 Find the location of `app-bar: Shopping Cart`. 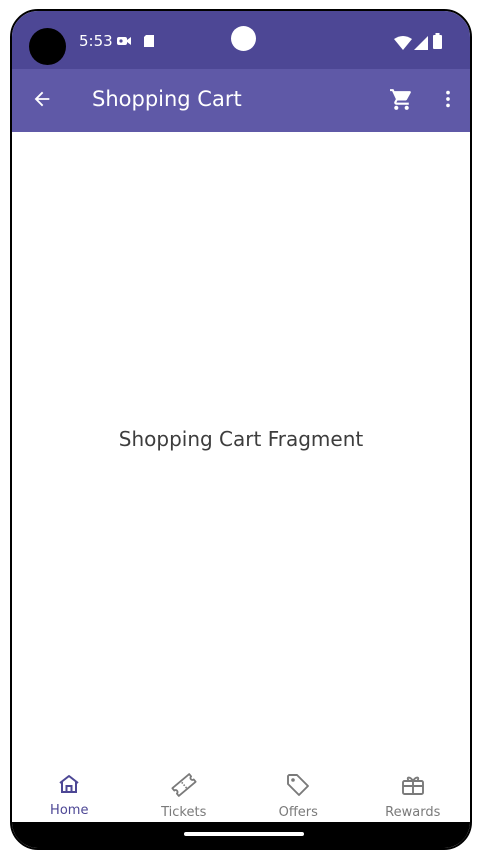

app-bar: Shopping Cart is located at coordinates (241, 100).